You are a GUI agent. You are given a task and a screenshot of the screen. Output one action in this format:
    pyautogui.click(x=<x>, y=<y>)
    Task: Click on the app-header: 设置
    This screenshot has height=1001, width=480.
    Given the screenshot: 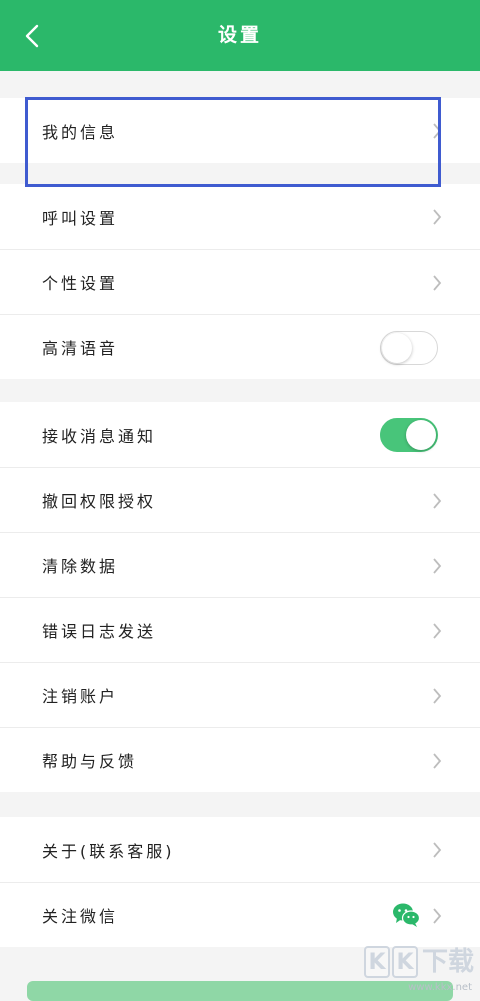 What is the action you would take?
    pyautogui.click(x=240, y=35)
    